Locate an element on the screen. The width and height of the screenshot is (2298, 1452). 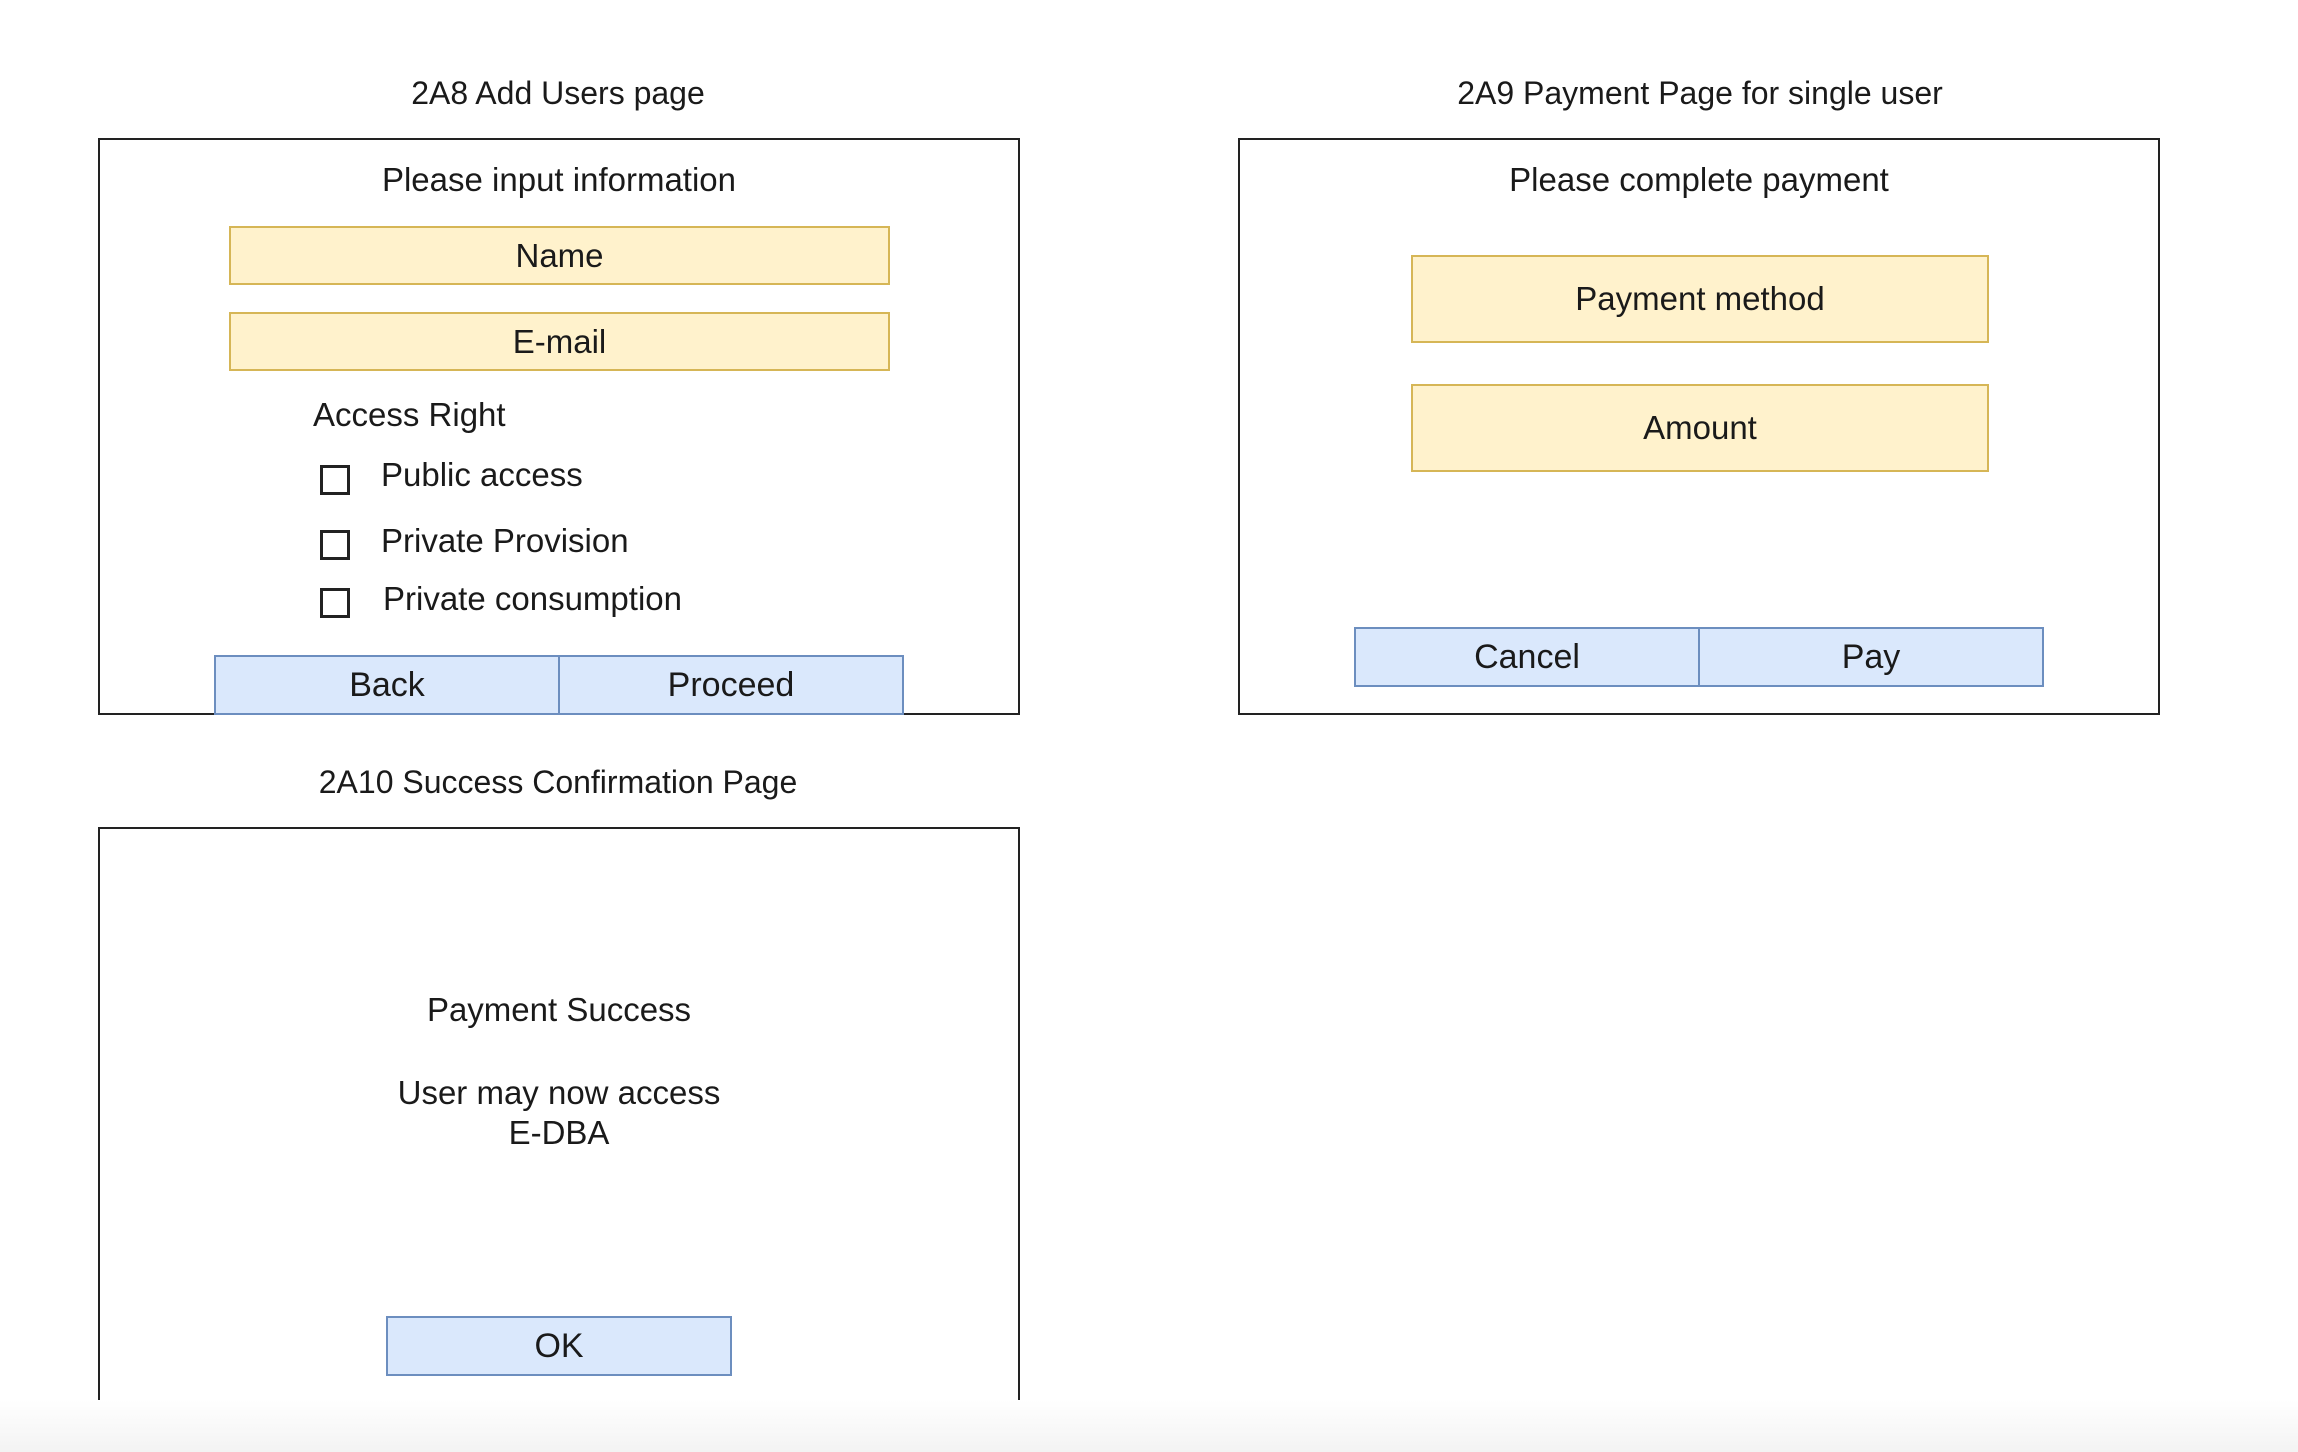
bottom-edge-shade is located at coordinates (1149, 1426).